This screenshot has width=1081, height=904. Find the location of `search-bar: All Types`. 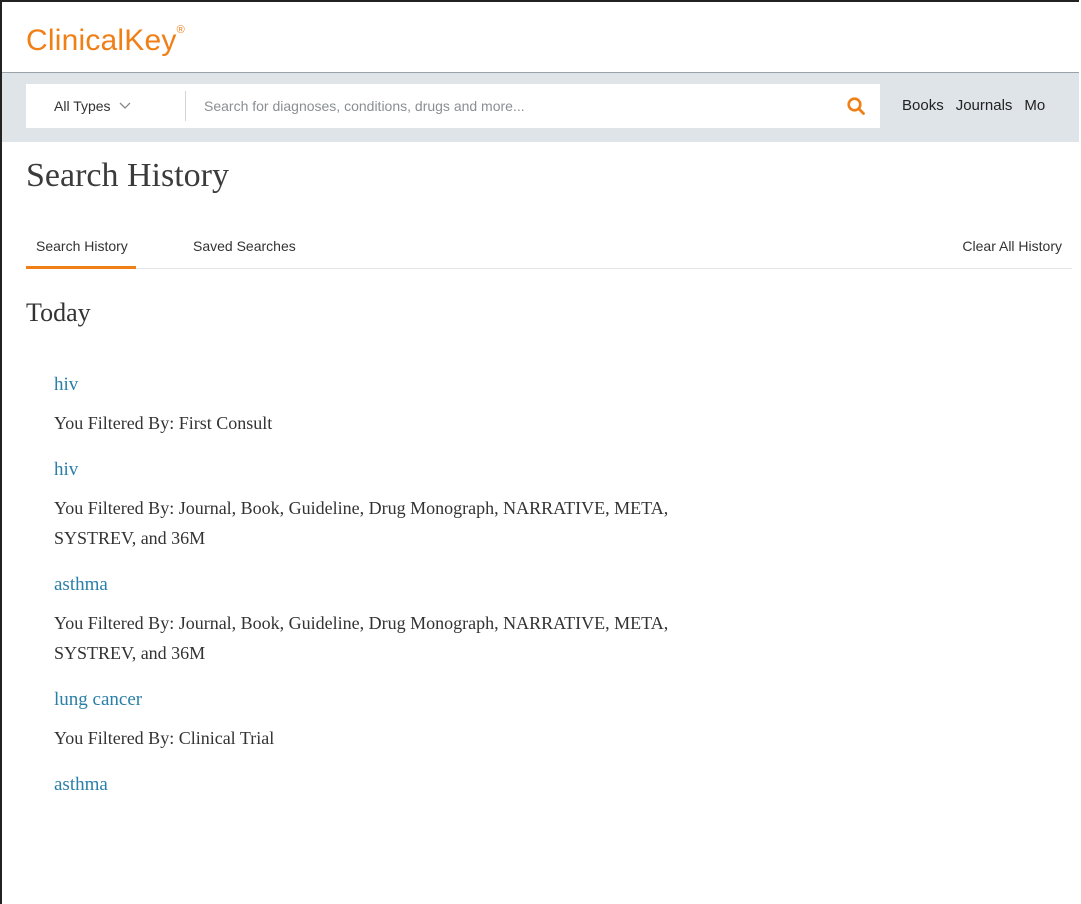

search-bar: All Types is located at coordinates (453, 106).